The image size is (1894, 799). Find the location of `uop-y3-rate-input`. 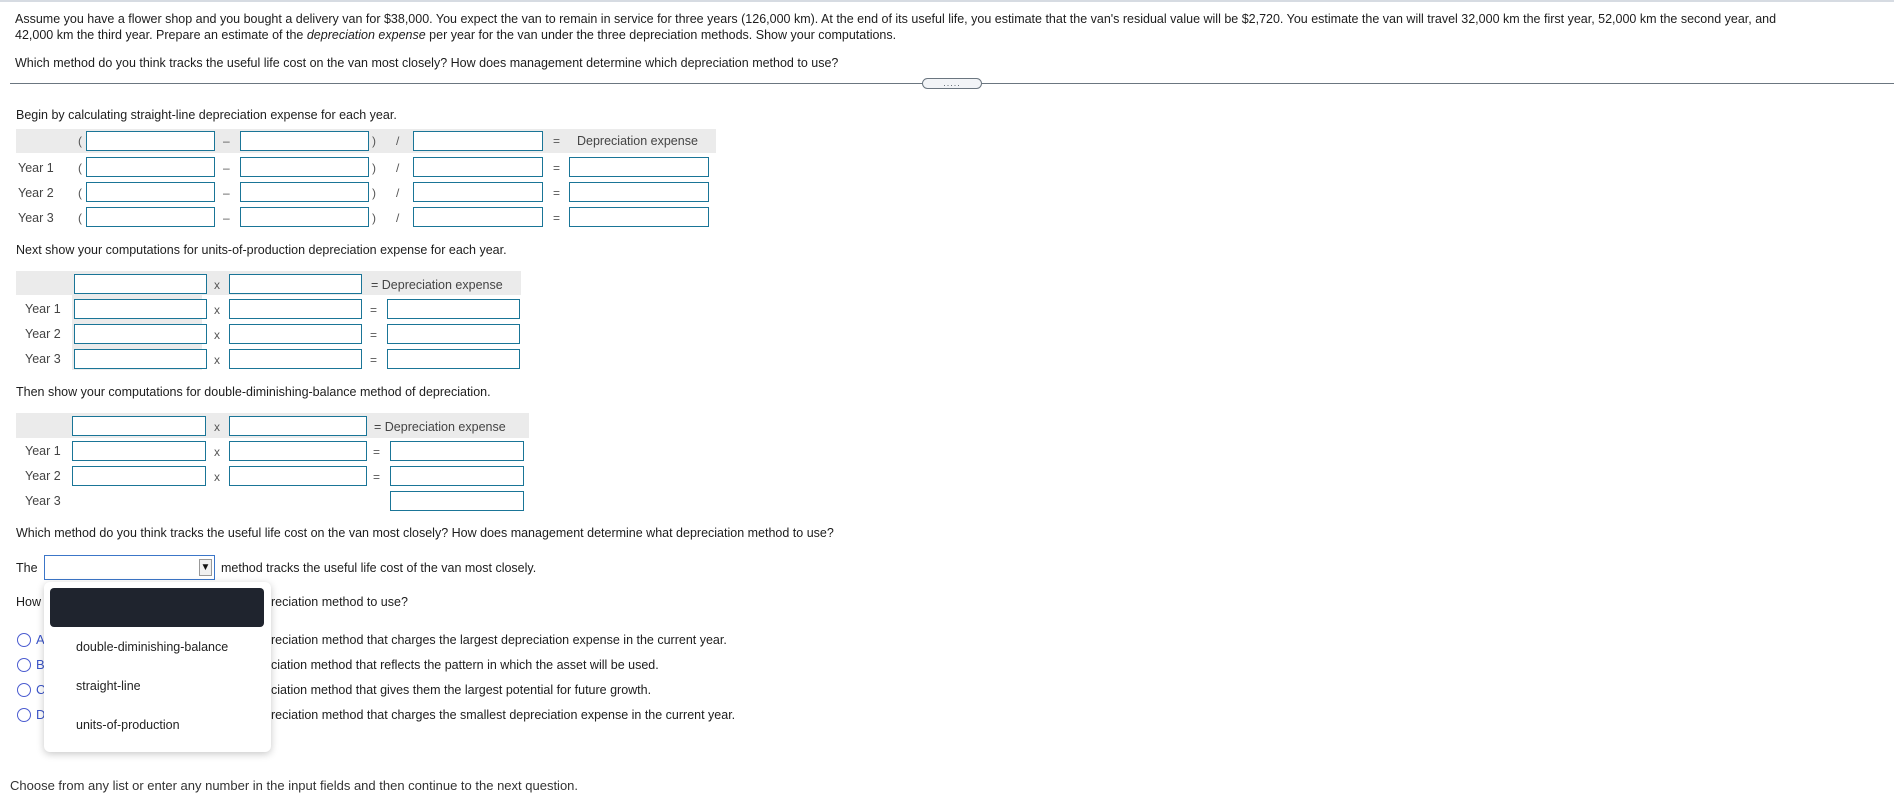

uop-y3-rate-input is located at coordinates (140, 359).